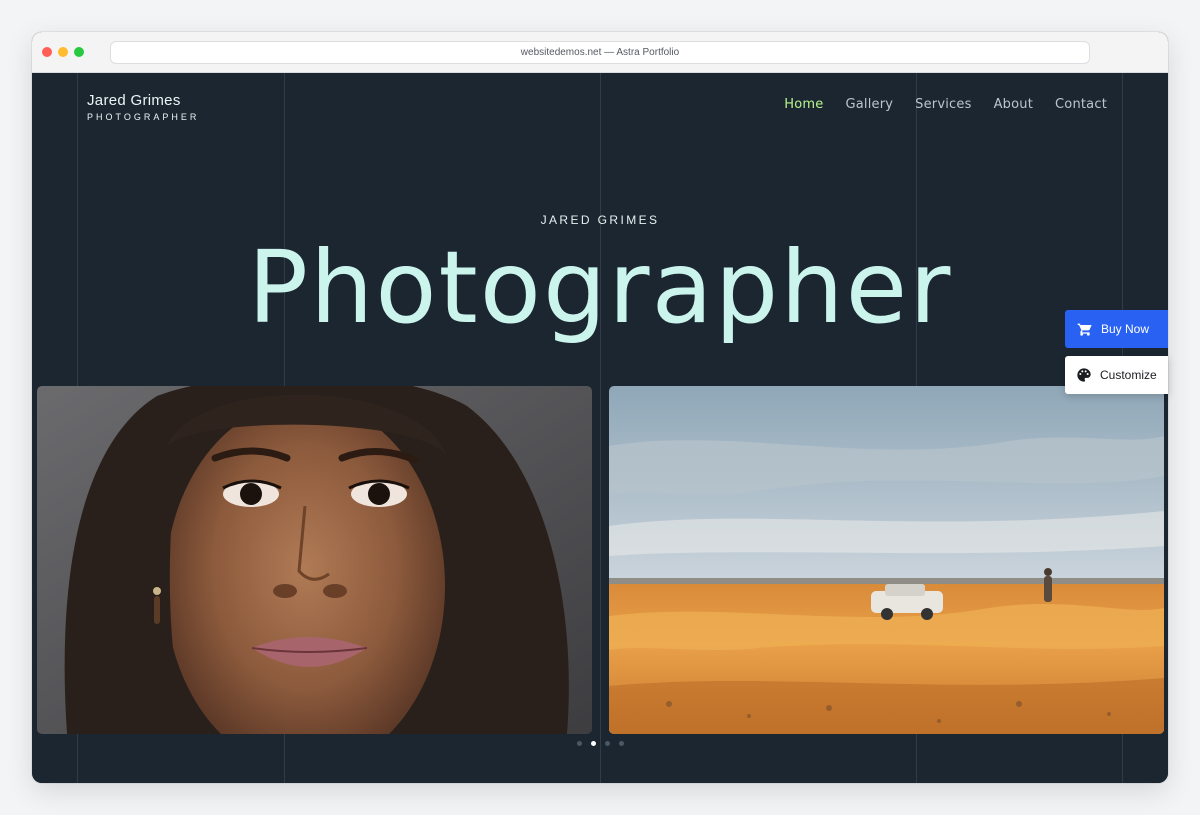 The height and width of the screenshot is (815, 1200). What do you see at coordinates (593, 743) in the screenshot?
I see `slider-dot-active` at bounding box center [593, 743].